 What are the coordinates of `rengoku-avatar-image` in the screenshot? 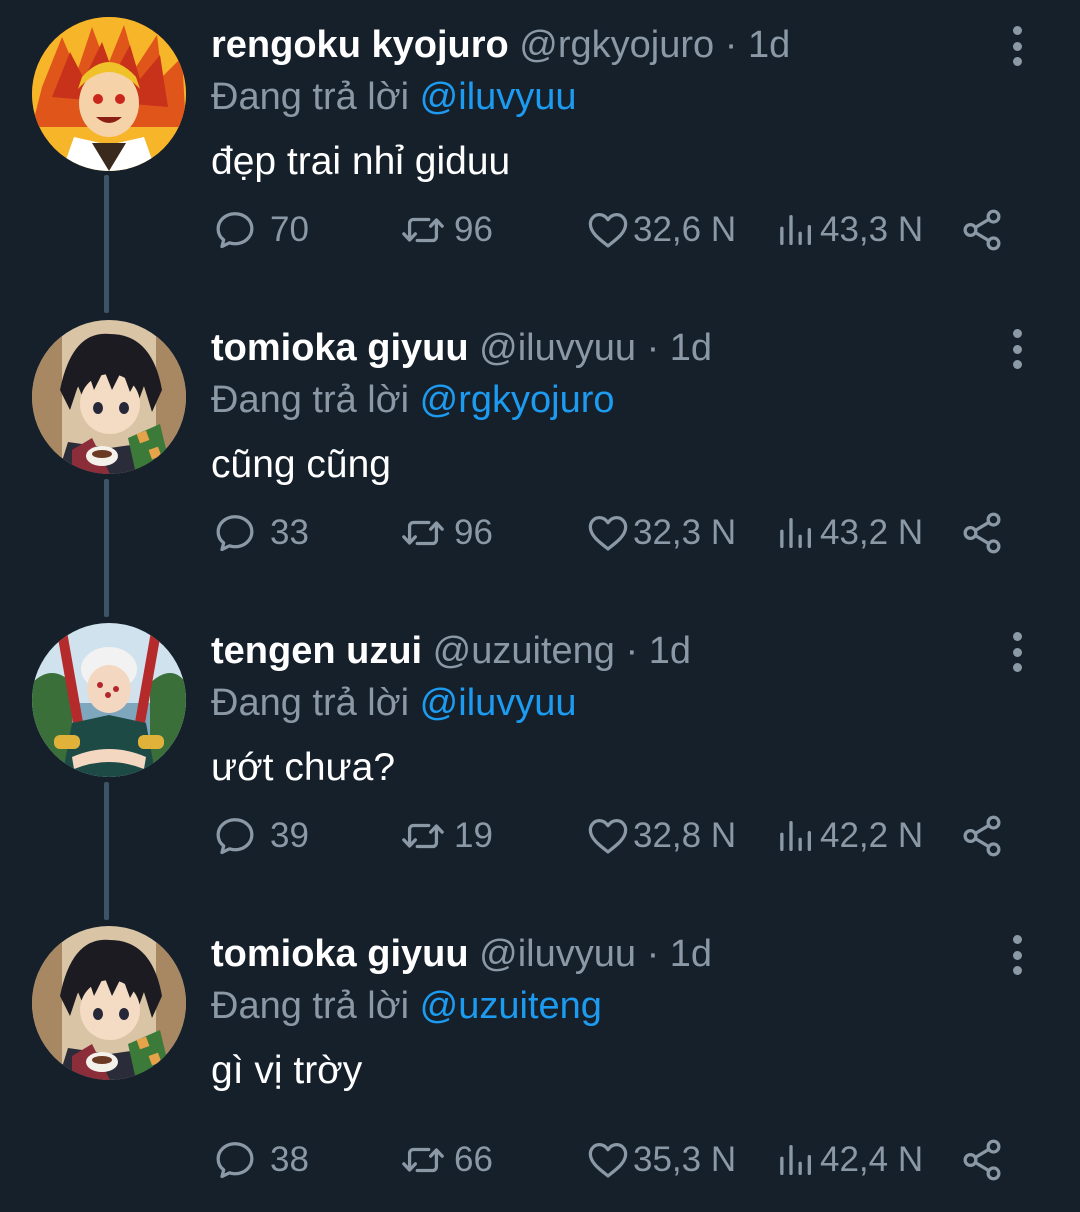 It's located at (109, 94).